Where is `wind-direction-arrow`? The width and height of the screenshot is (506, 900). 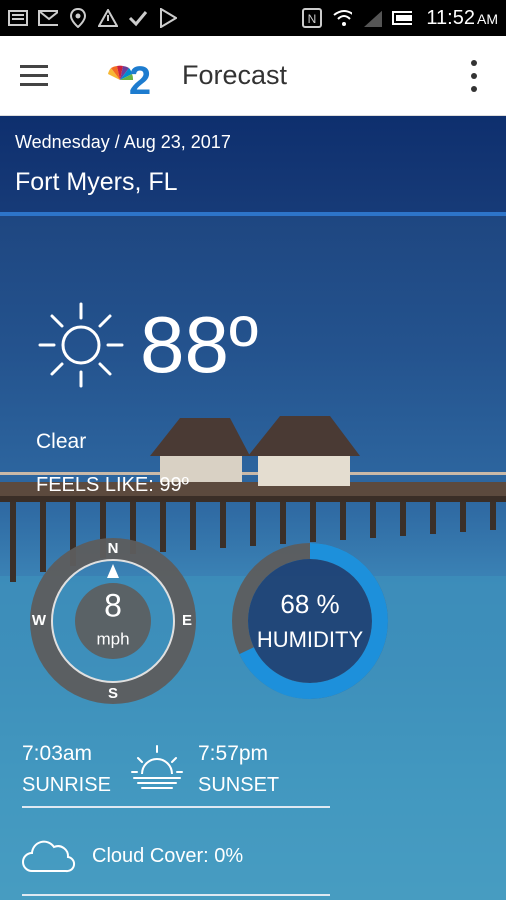
wind-direction-arrow is located at coordinates (113, 571).